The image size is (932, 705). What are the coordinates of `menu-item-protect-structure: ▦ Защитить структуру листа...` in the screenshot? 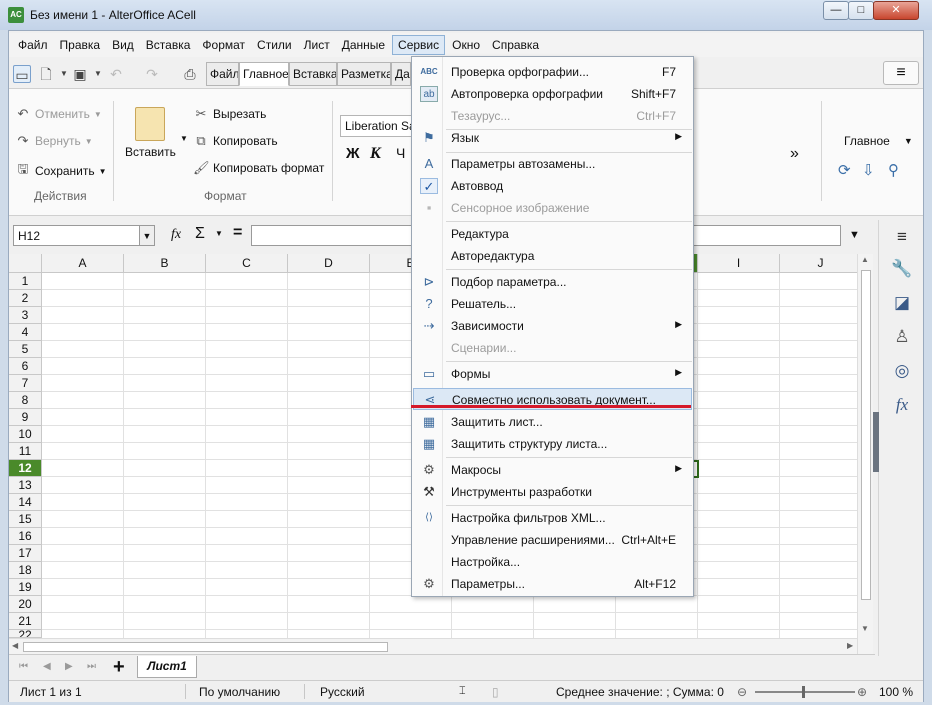 It's located at (552, 444).